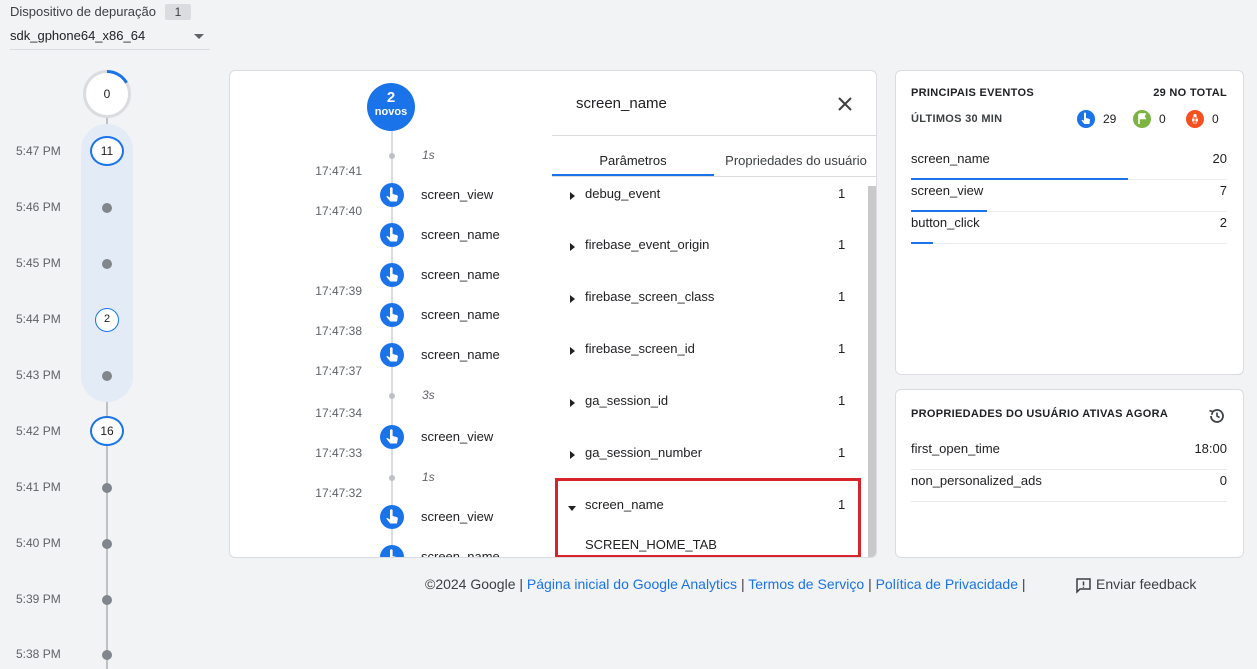  Describe the element at coordinates (391, 97) in the screenshot. I see `new-events-count: 2` at that location.